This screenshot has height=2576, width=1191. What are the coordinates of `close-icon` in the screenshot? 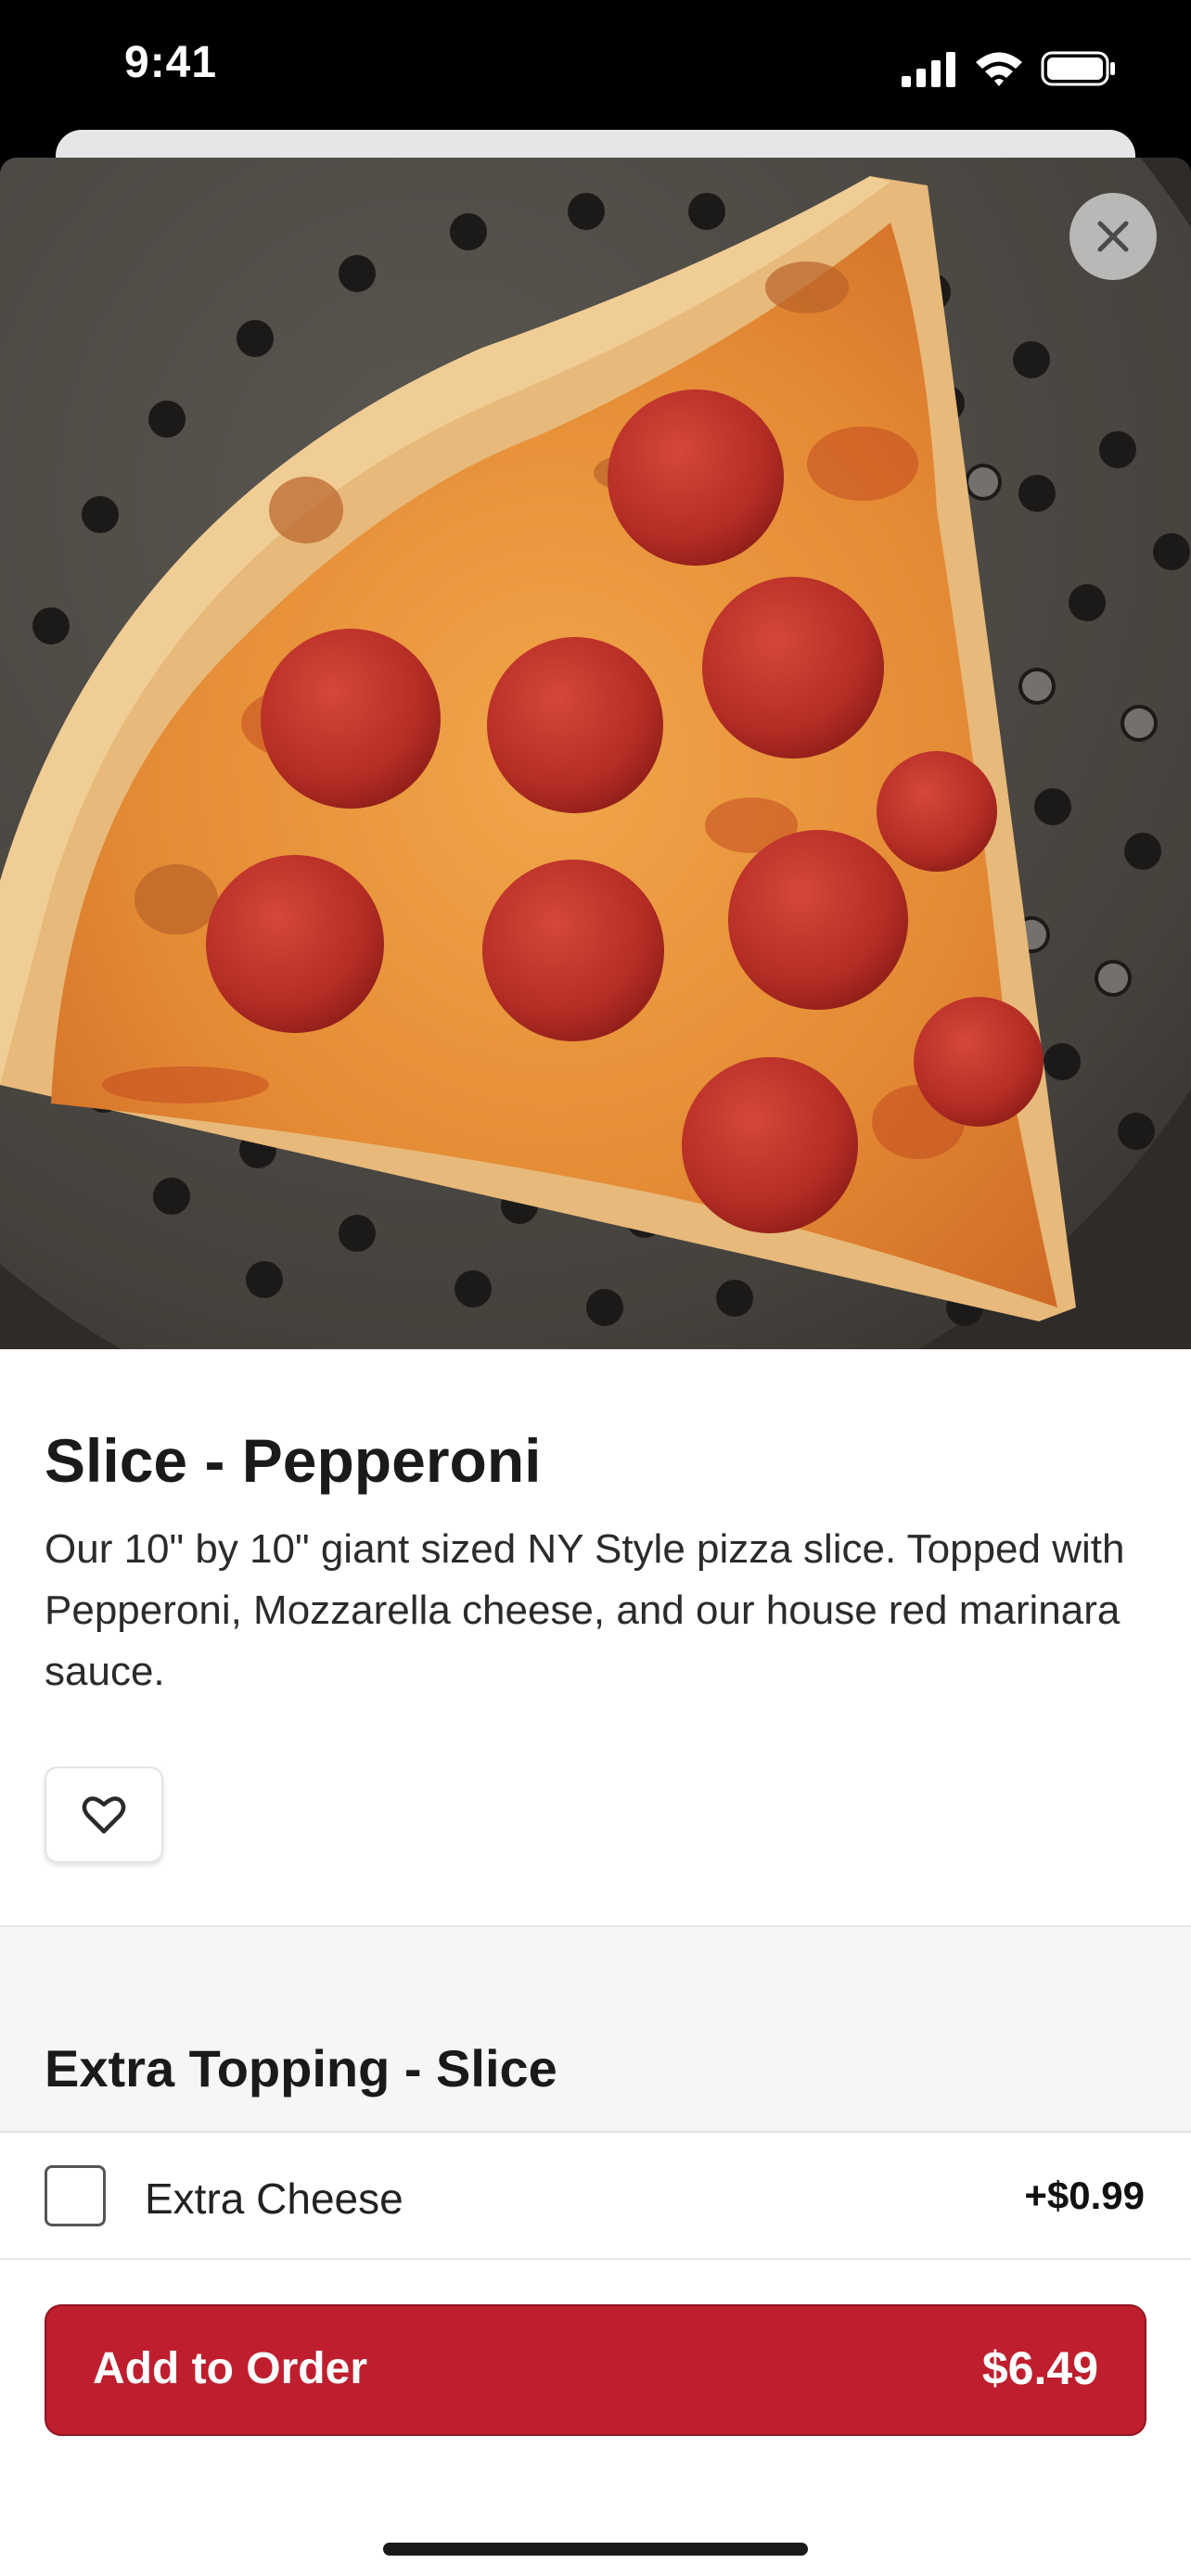 It's located at (1113, 237).